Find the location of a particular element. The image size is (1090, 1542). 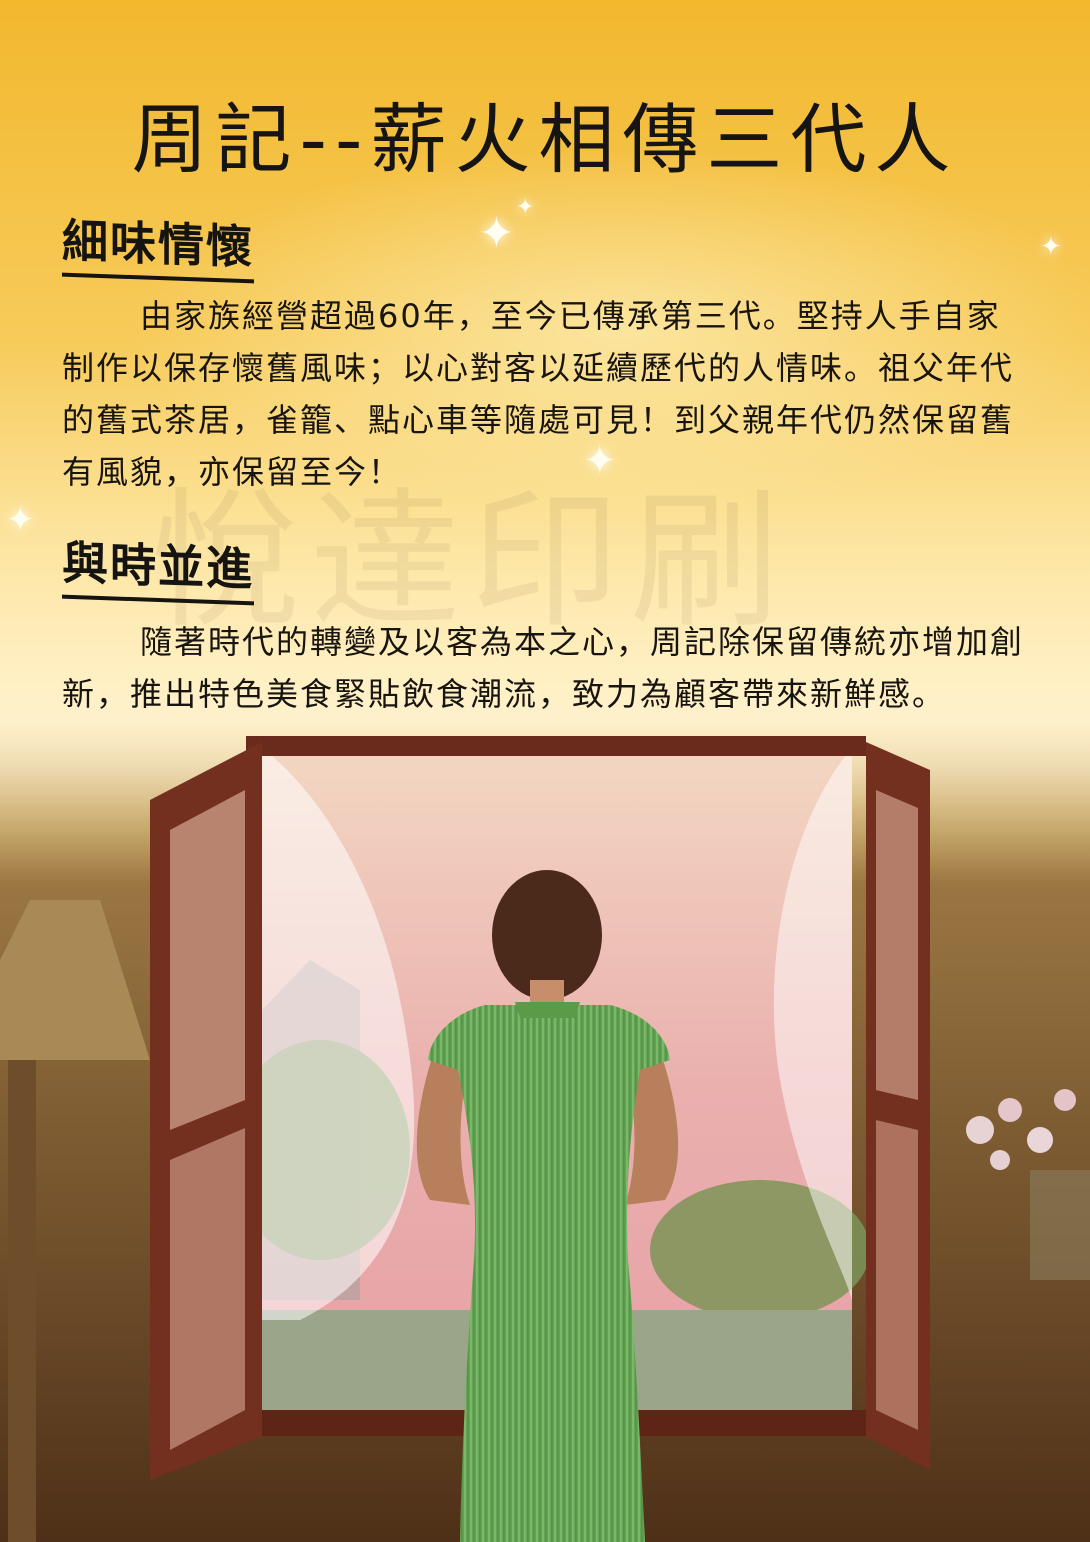

page-title: 周記--薪火相傳三代人 is located at coordinates (545, 139).